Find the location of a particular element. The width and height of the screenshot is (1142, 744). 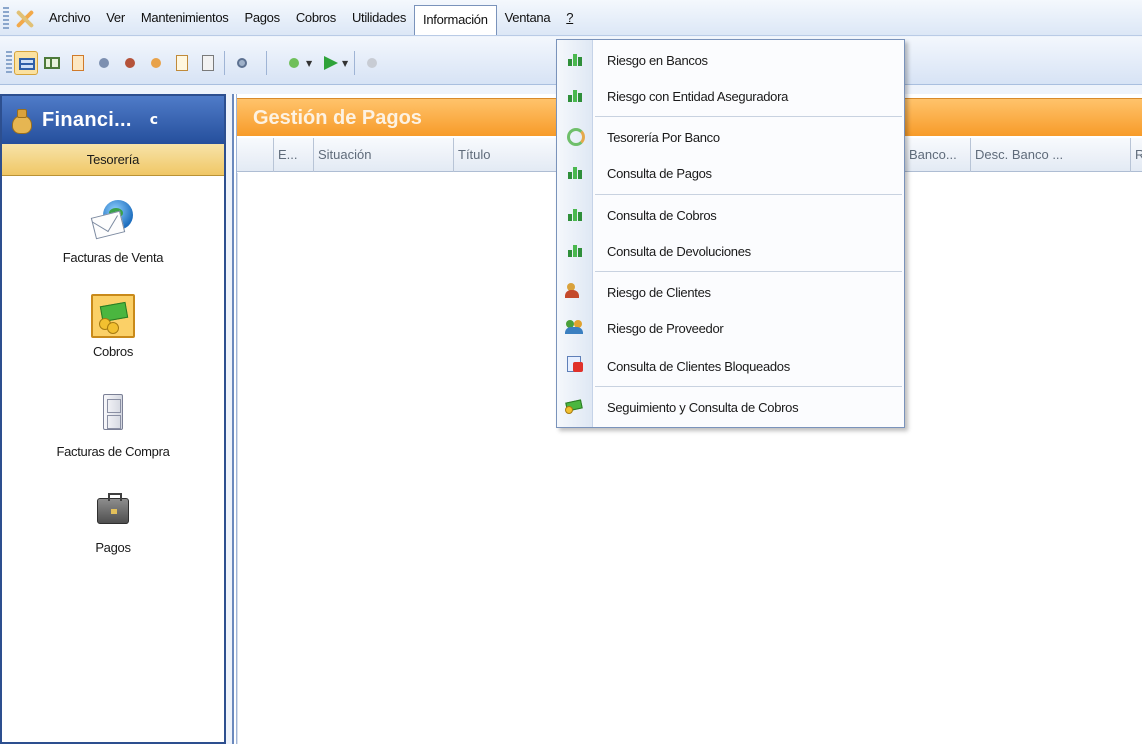

menu-item-label: Consulta de Clientes Bloqueados is located at coordinates (698, 366).